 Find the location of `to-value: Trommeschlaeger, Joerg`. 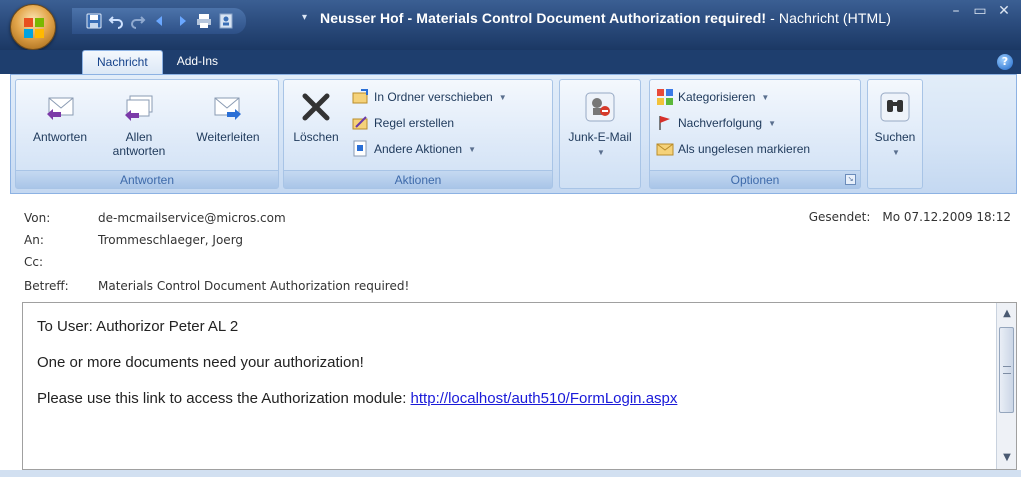

to-value: Trommeschlaeger, Joerg is located at coordinates (170, 240).